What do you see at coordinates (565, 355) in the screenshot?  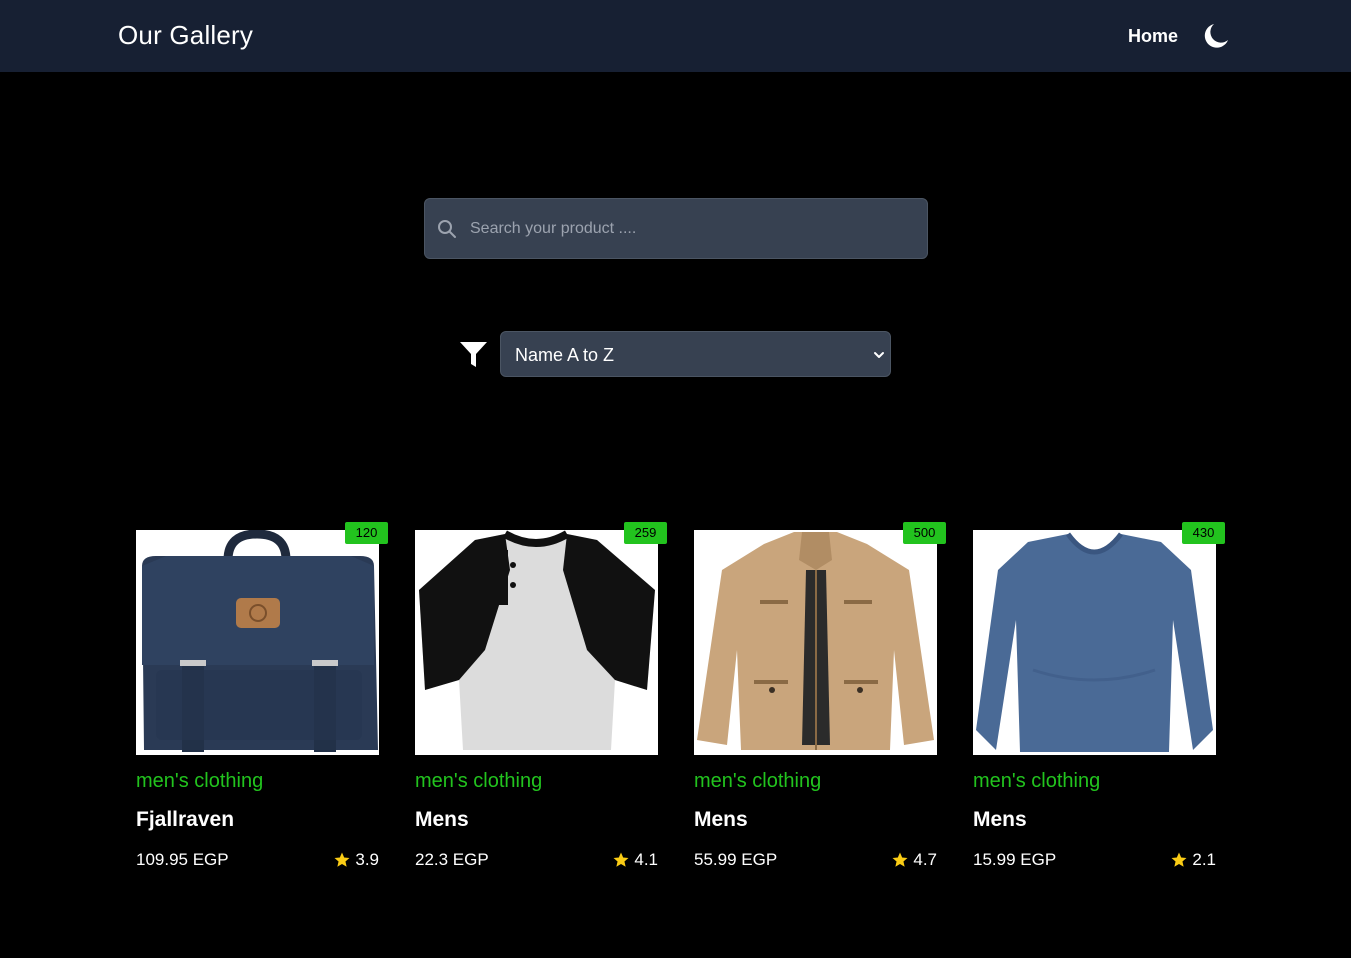 I see `sort-select-value: Name A to Z` at bounding box center [565, 355].